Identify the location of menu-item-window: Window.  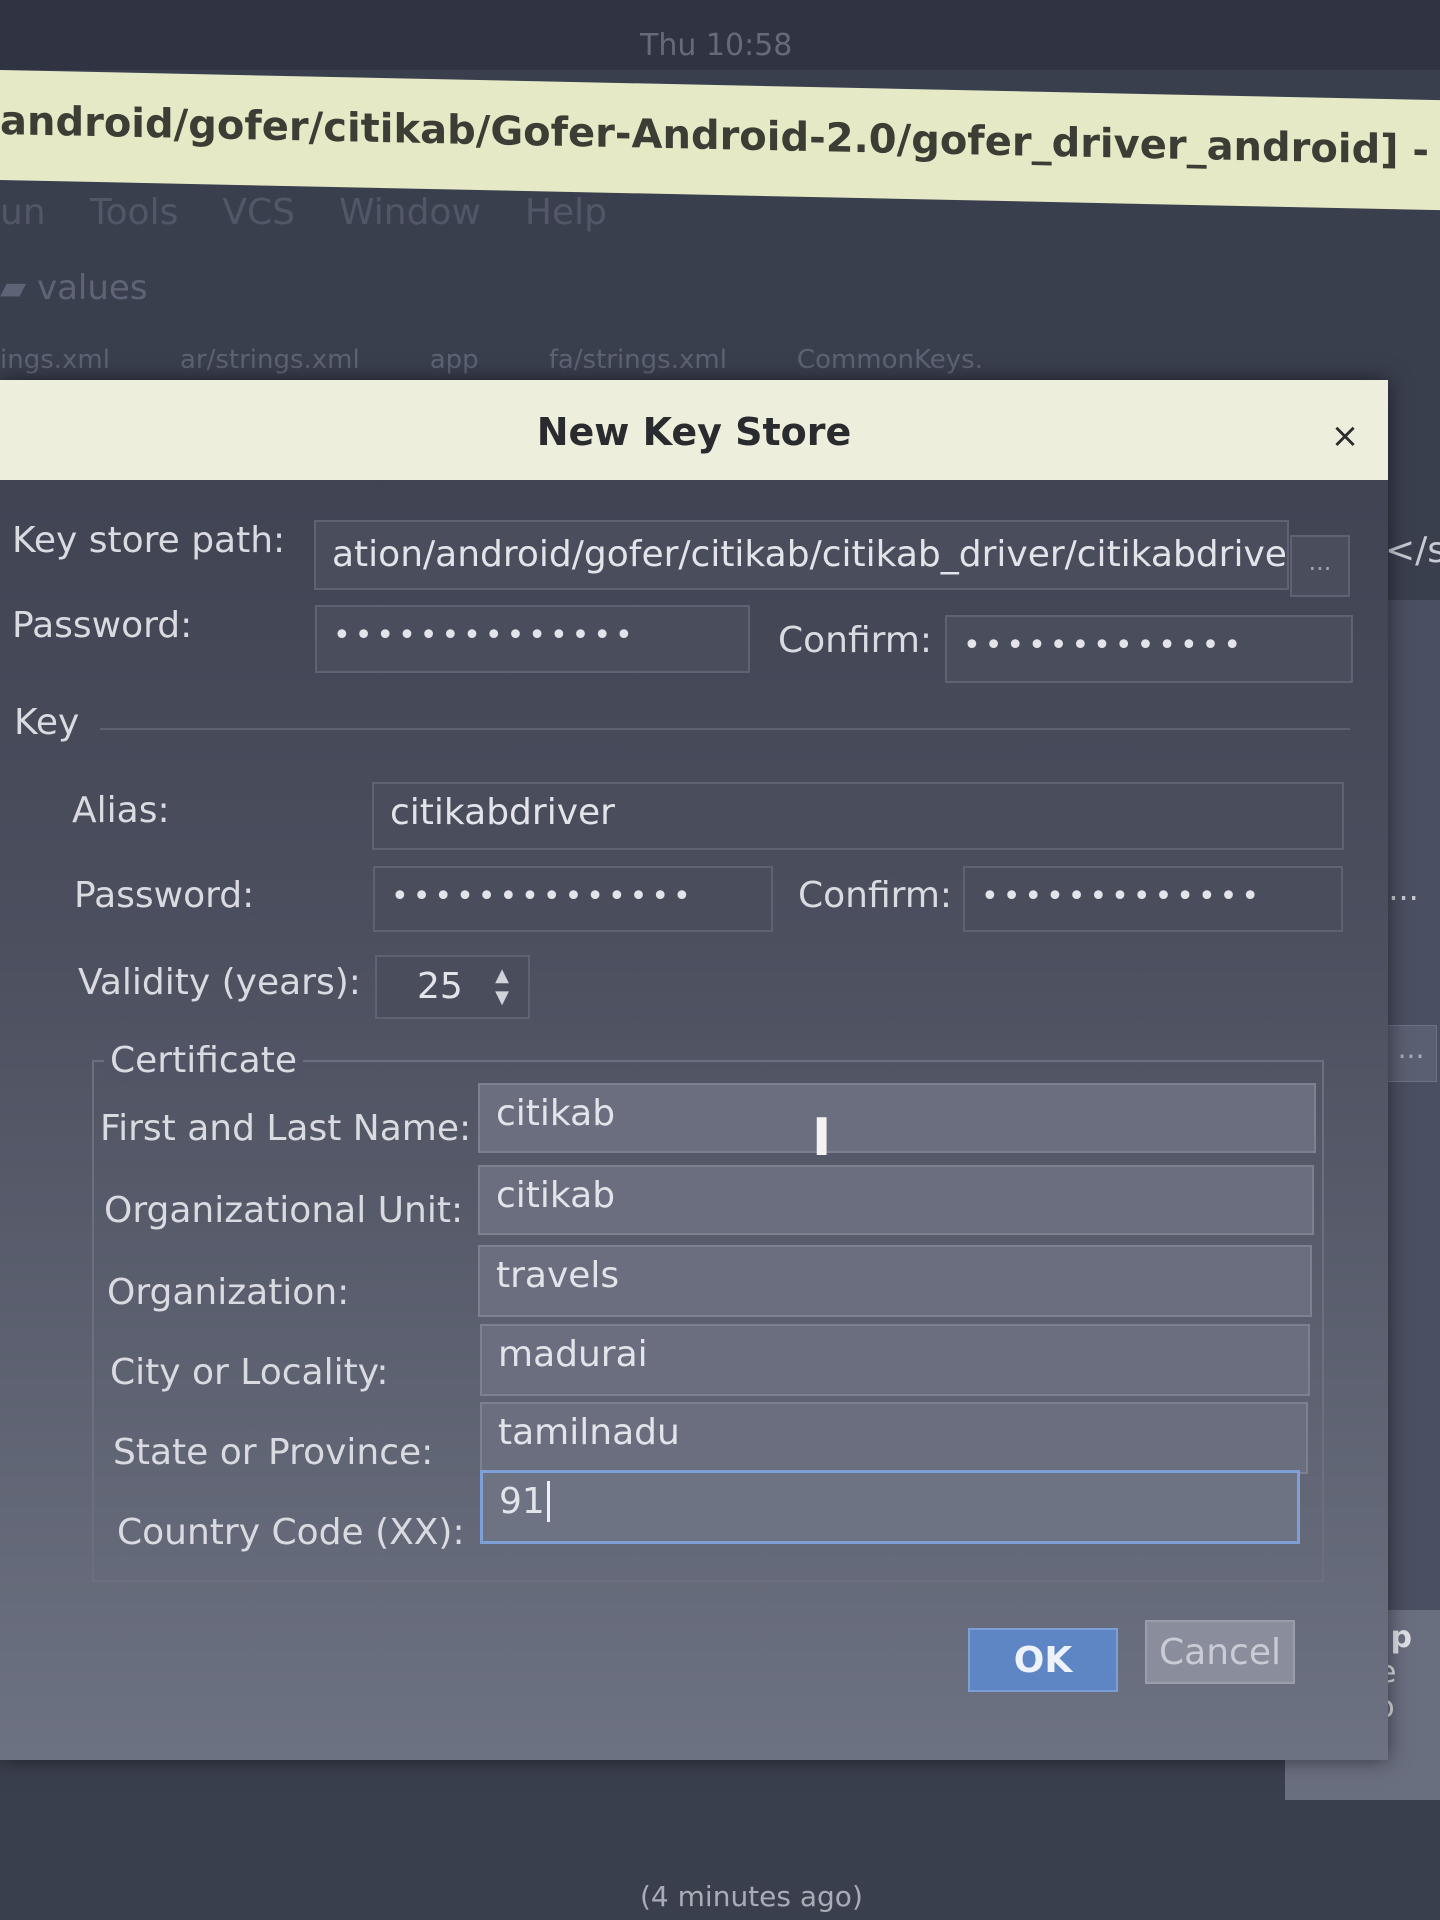
(410, 212).